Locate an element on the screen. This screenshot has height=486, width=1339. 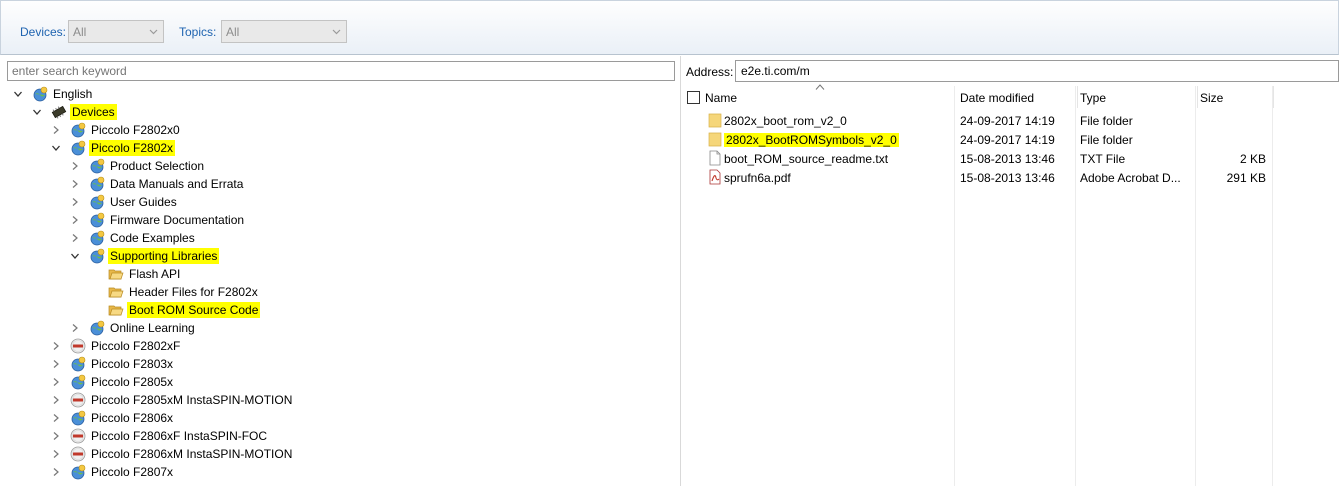
pdf-file-icon is located at coordinates (715, 178).